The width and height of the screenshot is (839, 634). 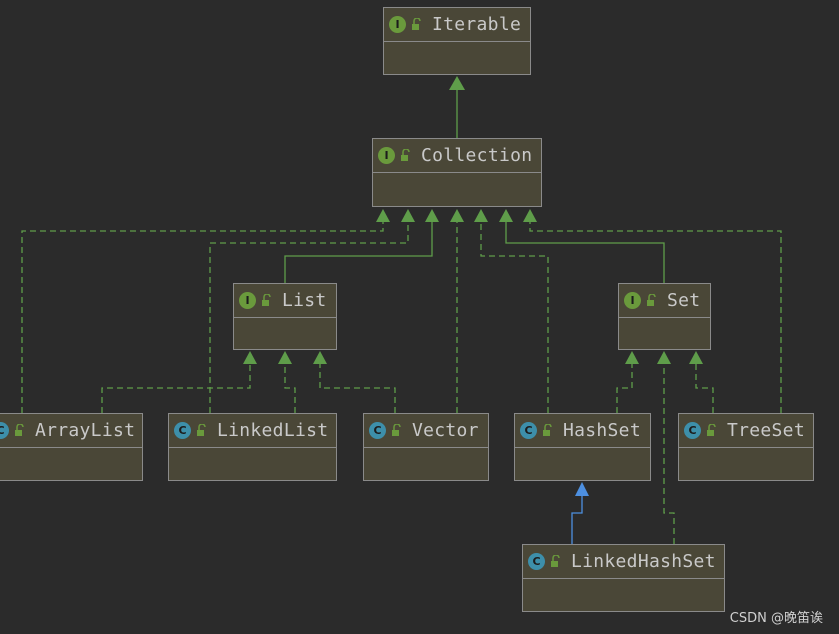 What do you see at coordinates (304, 300) in the screenshot?
I see `node-label: List` at bounding box center [304, 300].